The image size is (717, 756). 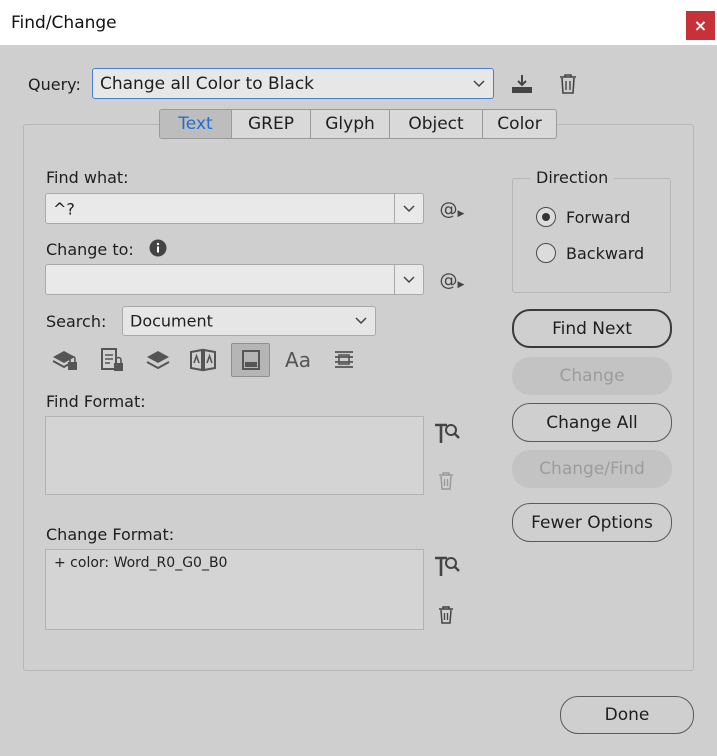 I want to click on change-format-label: Change Format:, so click(x=110, y=534).